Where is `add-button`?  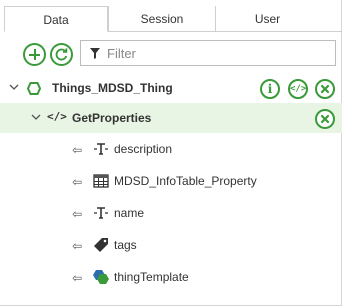 add-button is located at coordinates (34, 54).